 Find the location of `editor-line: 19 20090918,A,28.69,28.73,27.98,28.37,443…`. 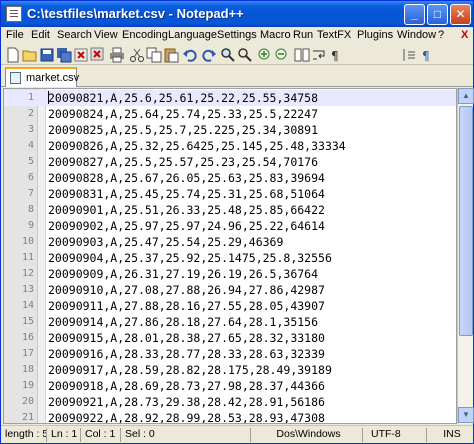

editor-line: 19 20090918,A,28.69,28.73,27.98,28.37,443… is located at coordinates (230, 386).